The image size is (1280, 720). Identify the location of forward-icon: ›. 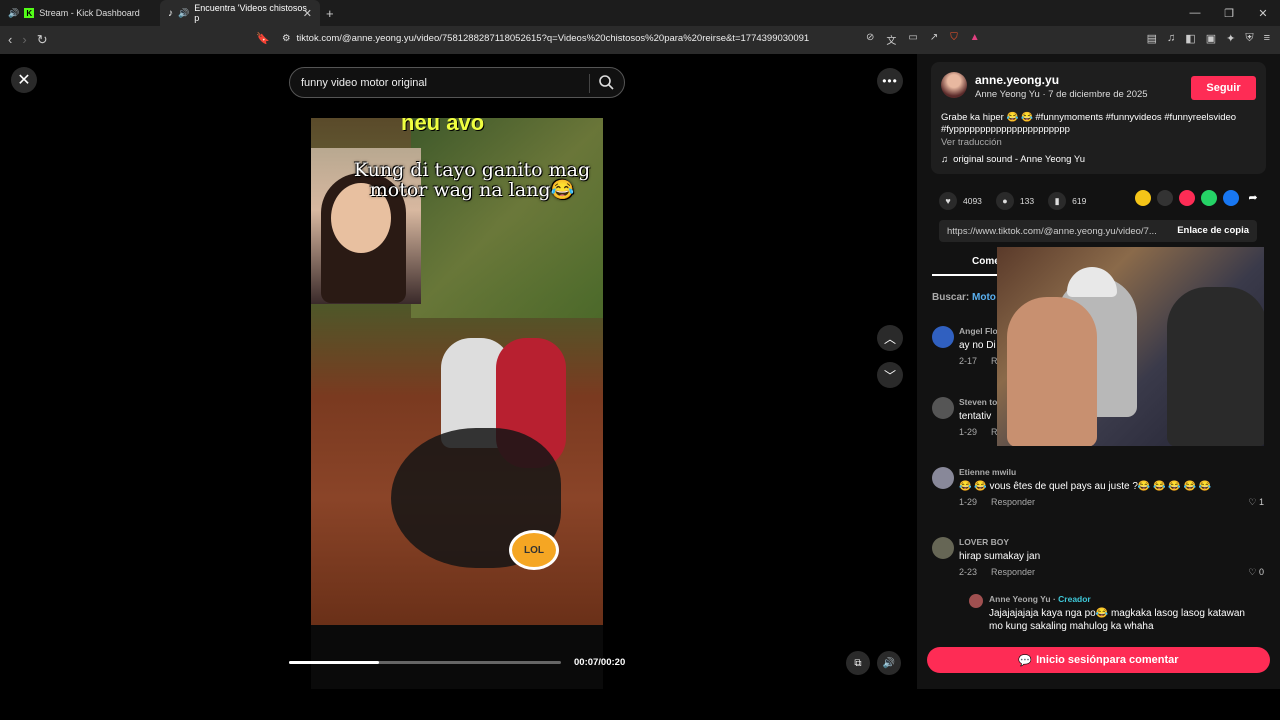
(24, 40).